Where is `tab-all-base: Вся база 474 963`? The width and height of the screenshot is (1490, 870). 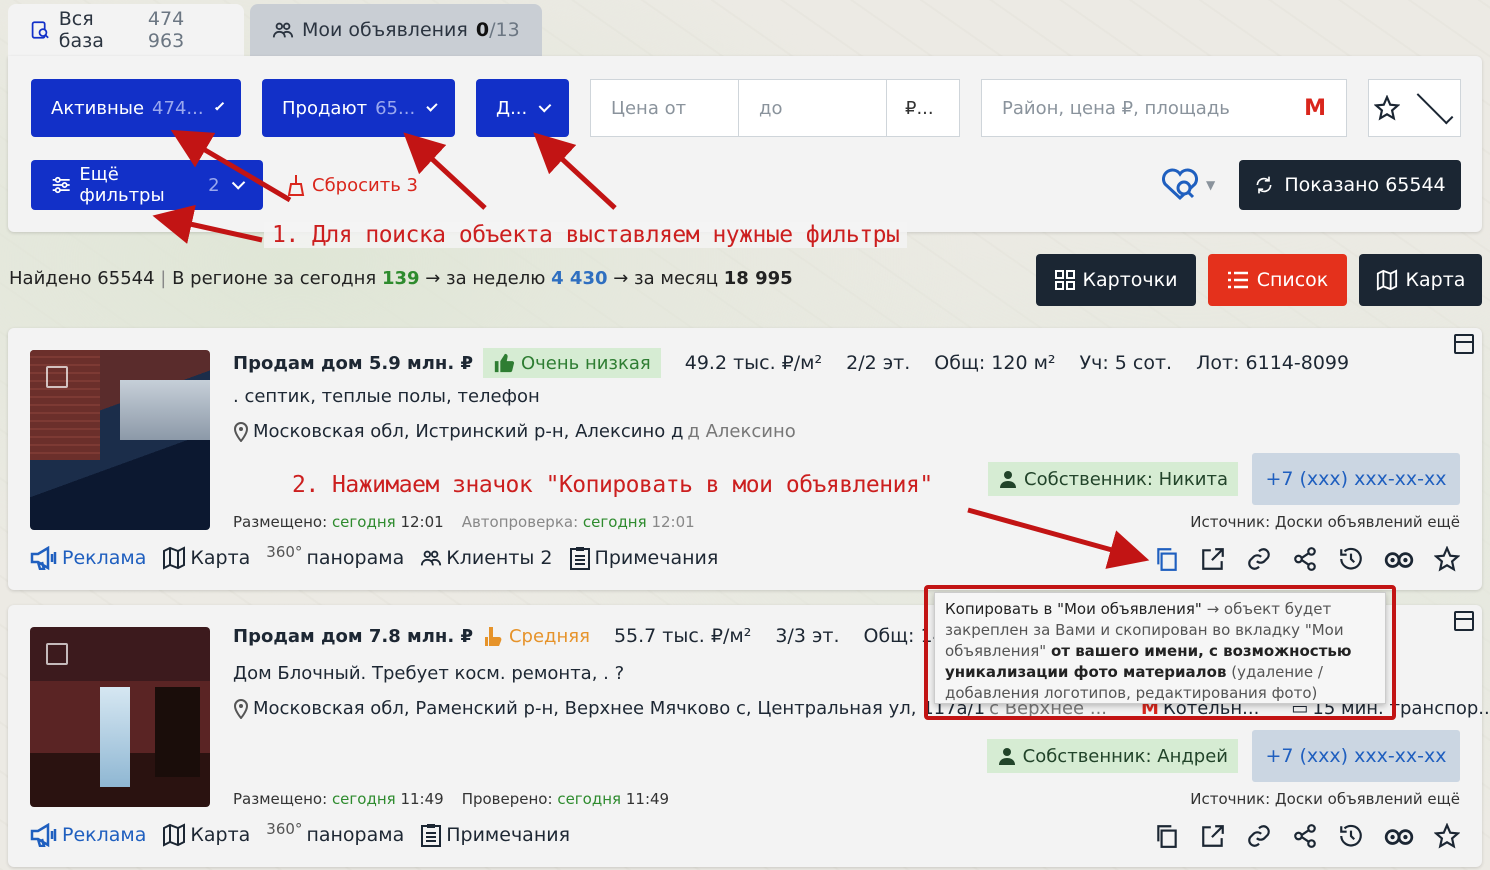 tab-all-base: Вся база 474 963 is located at coordinates (126, 30).